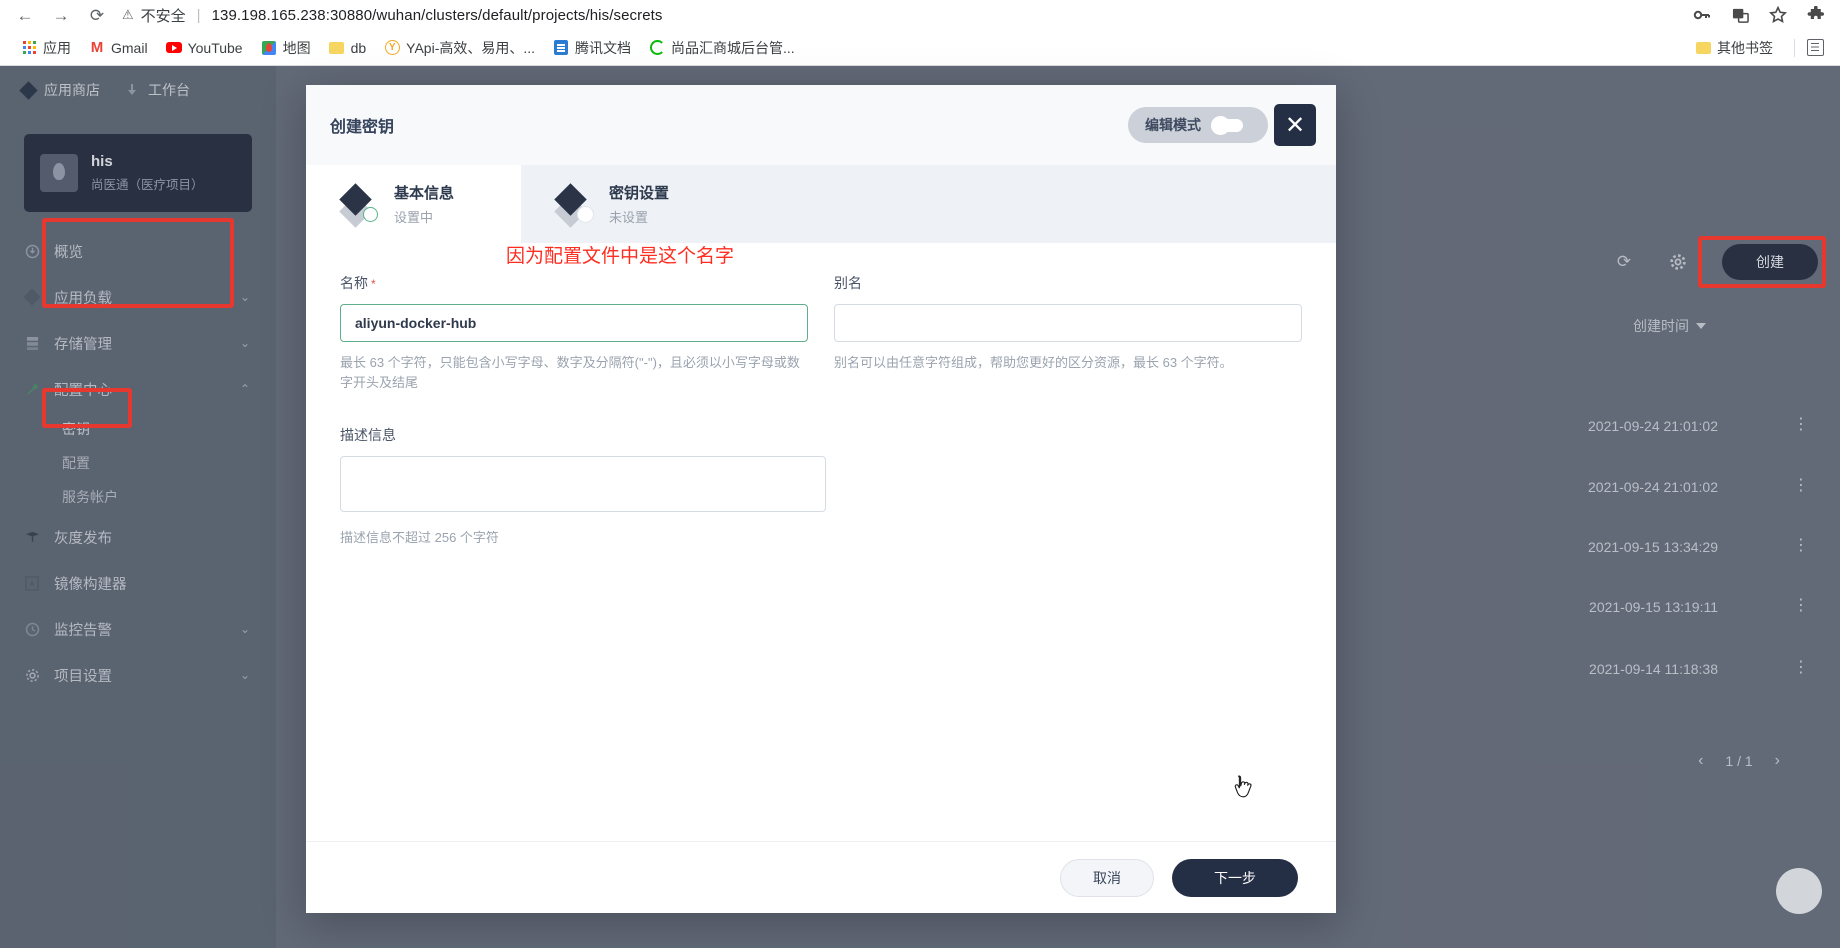 The image size is (1840, 948). Describe the element at coordinates (1235, 877) in the screenshot. I see `next-step-button: 下一步` at that location.